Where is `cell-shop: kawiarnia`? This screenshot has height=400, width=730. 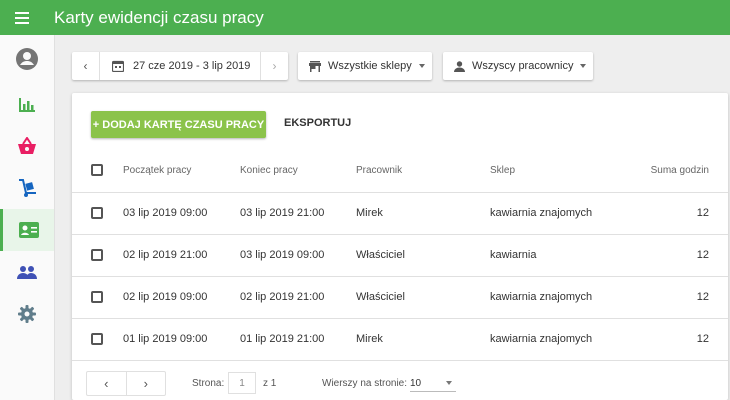 cell-shop: kawiarnia is located at coordinates (565, 255).